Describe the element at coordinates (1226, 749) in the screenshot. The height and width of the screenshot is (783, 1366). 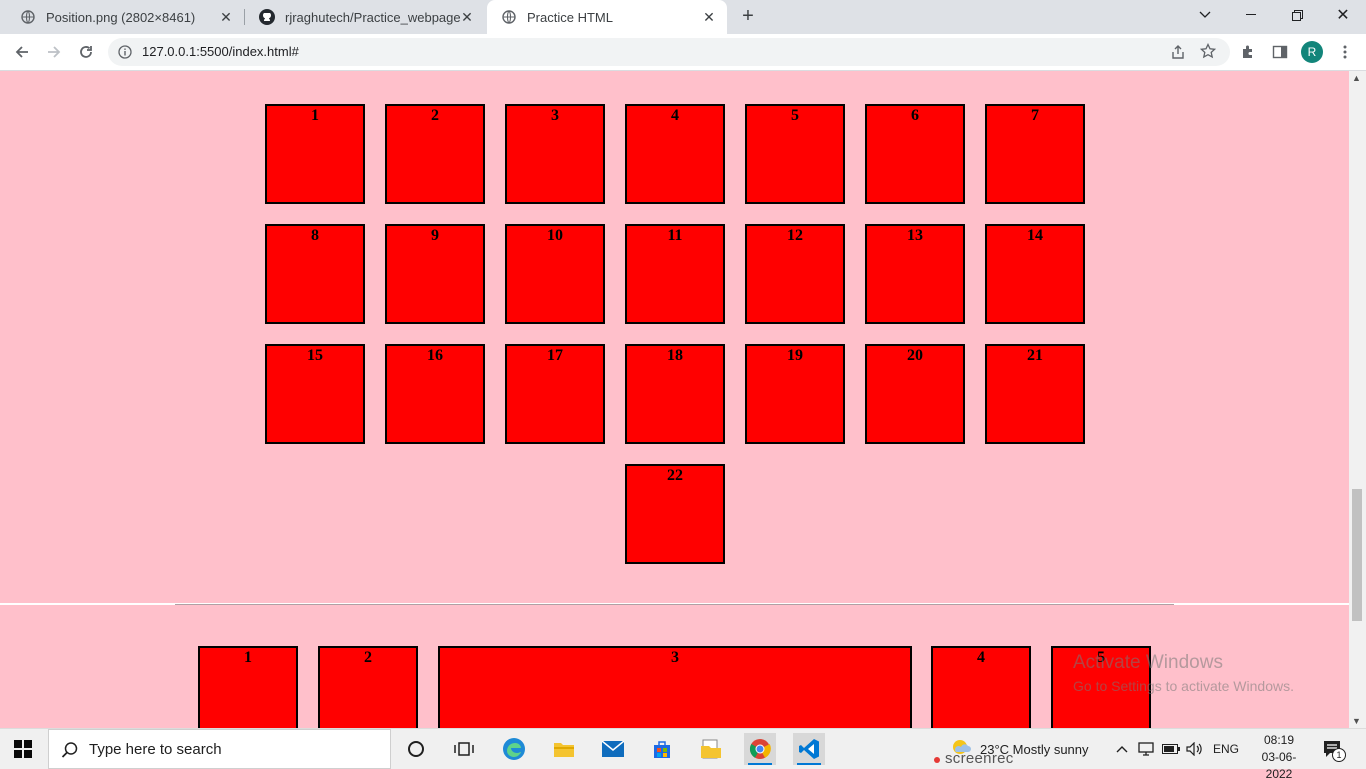
I see `language-indicator: ENG` at that location.